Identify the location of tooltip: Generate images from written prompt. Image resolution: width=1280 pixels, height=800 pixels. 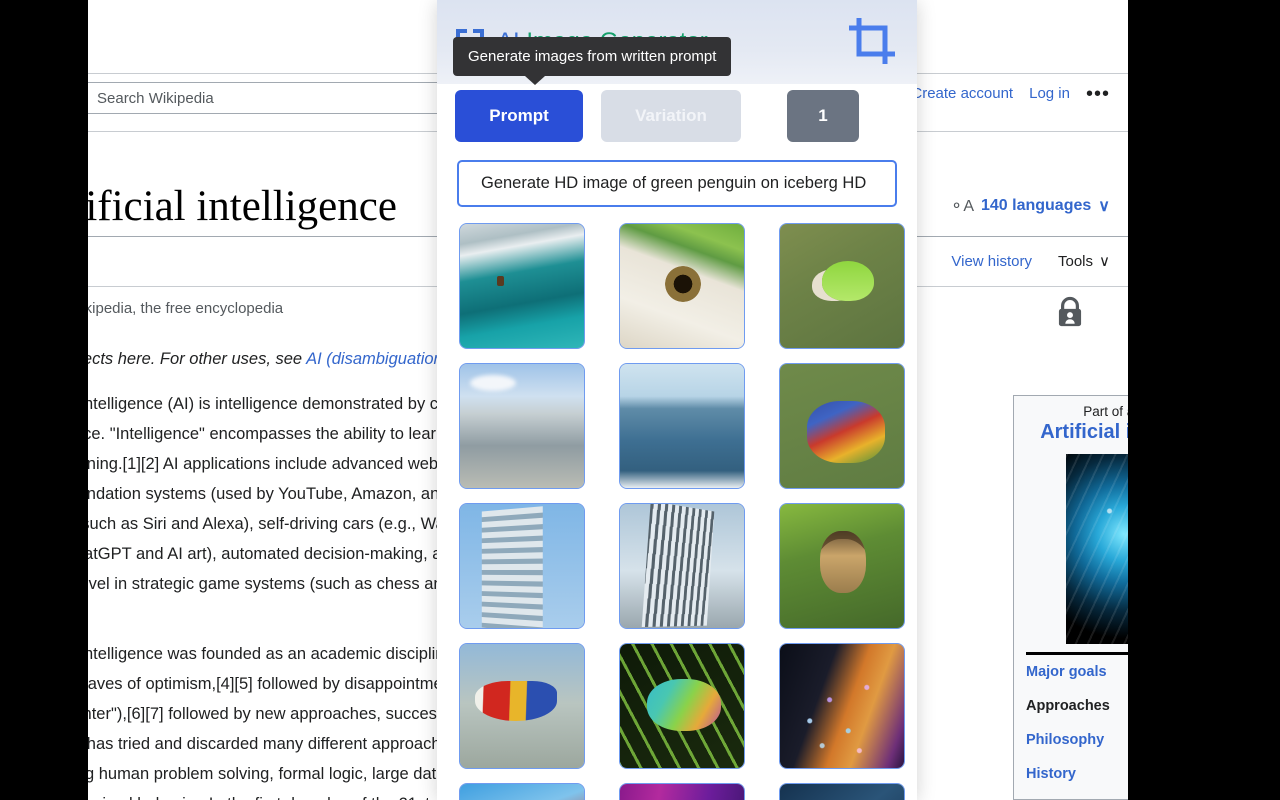
(592, 61).